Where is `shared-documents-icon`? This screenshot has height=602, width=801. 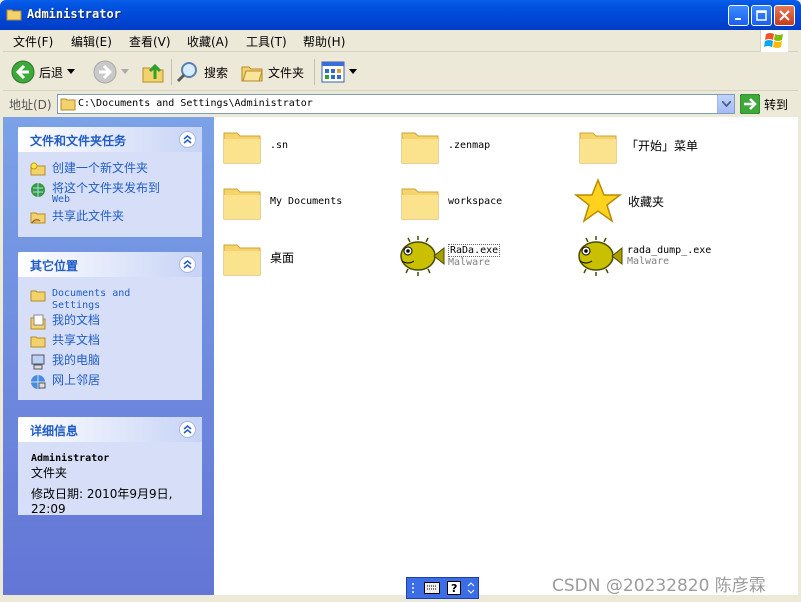 shared-documents-icon is located at coordinates (38, 342).